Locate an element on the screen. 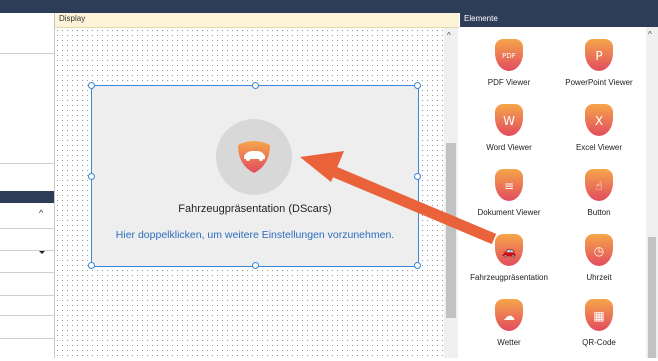 Image resolution: width=658 pixels, height=361 pixels. icon-glyph: W is located at coordinates (509, 121).